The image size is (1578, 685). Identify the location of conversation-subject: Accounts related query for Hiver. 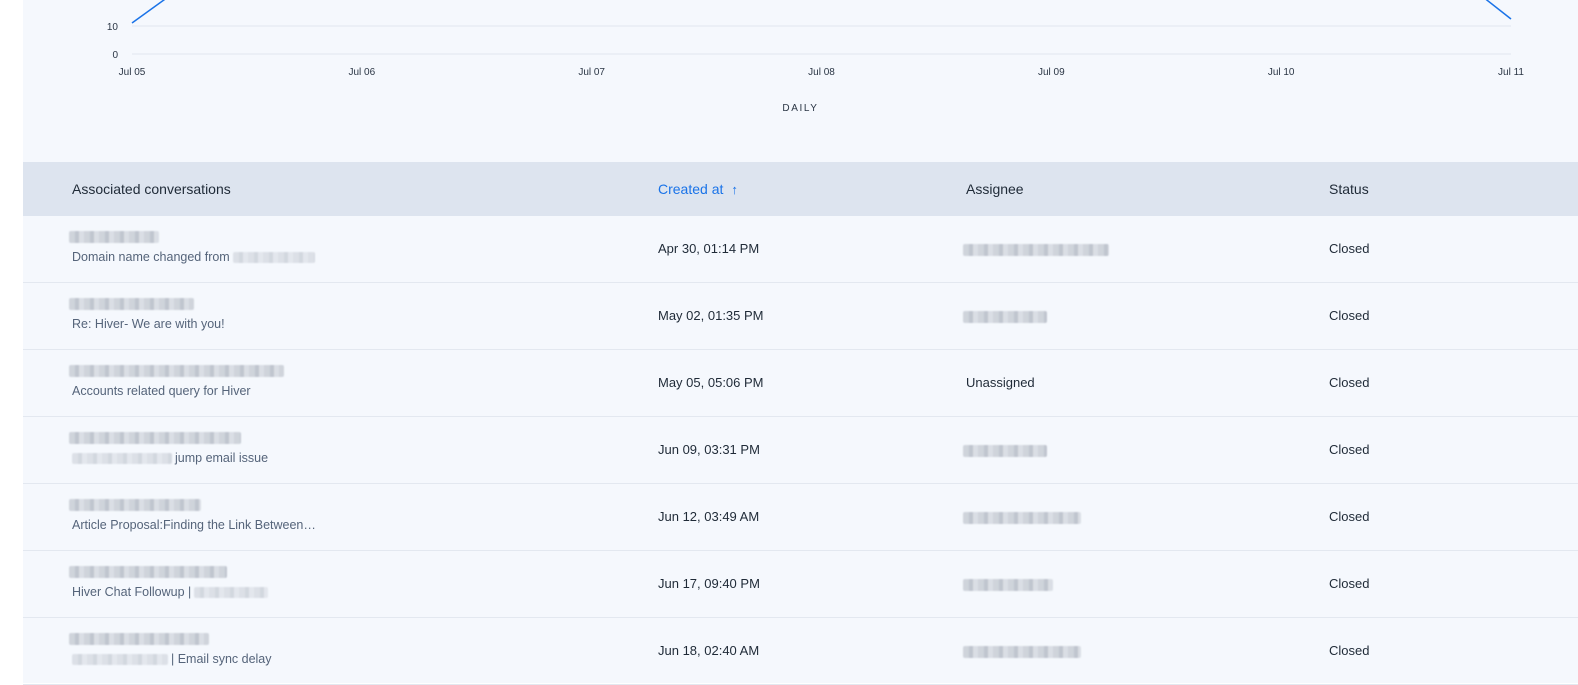
(352, 391).